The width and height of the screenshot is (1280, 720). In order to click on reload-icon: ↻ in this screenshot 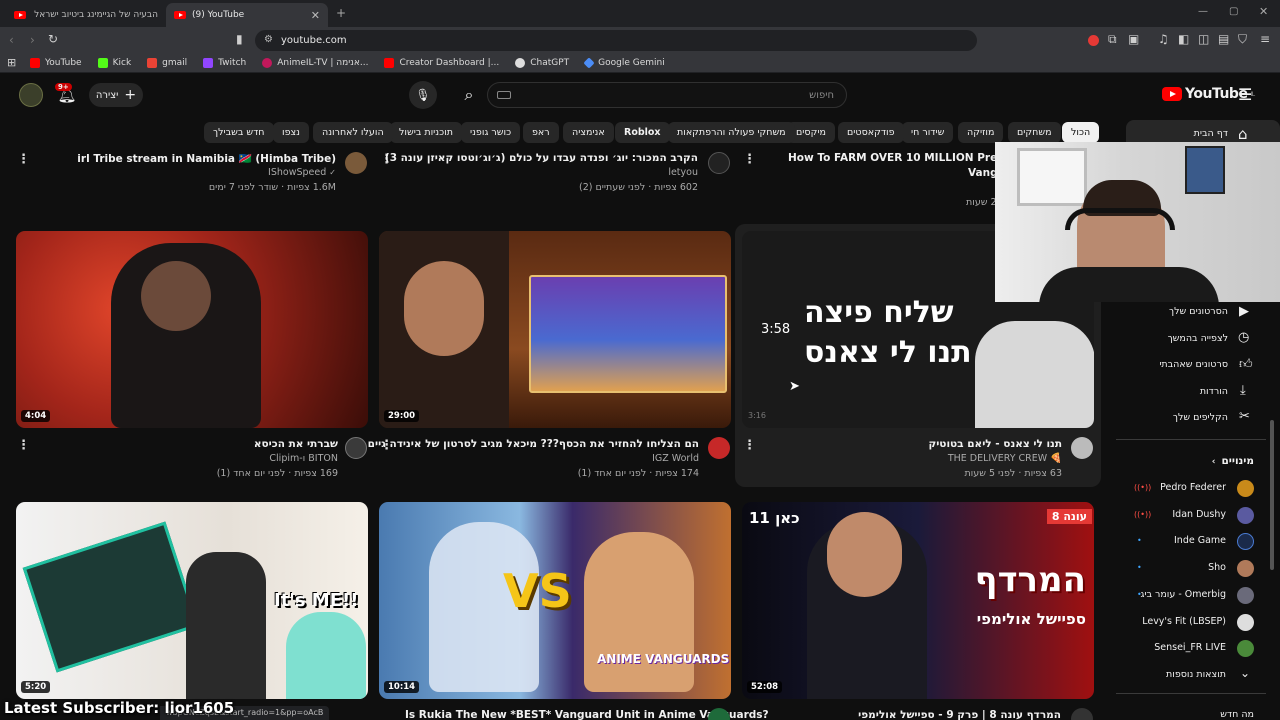, I will do `click(53, 39)`.